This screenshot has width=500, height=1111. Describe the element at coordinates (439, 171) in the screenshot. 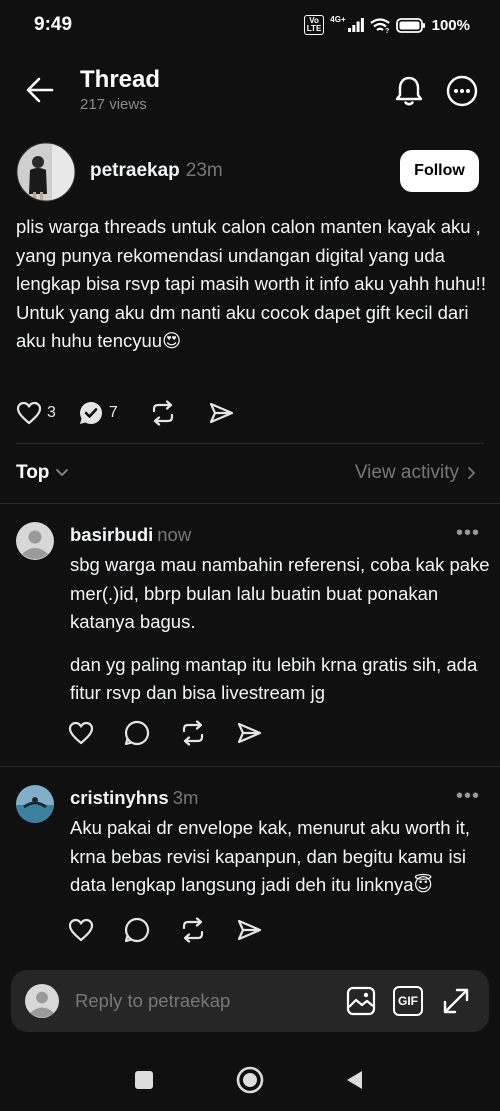

I see `follow-button: Follow` at that location.